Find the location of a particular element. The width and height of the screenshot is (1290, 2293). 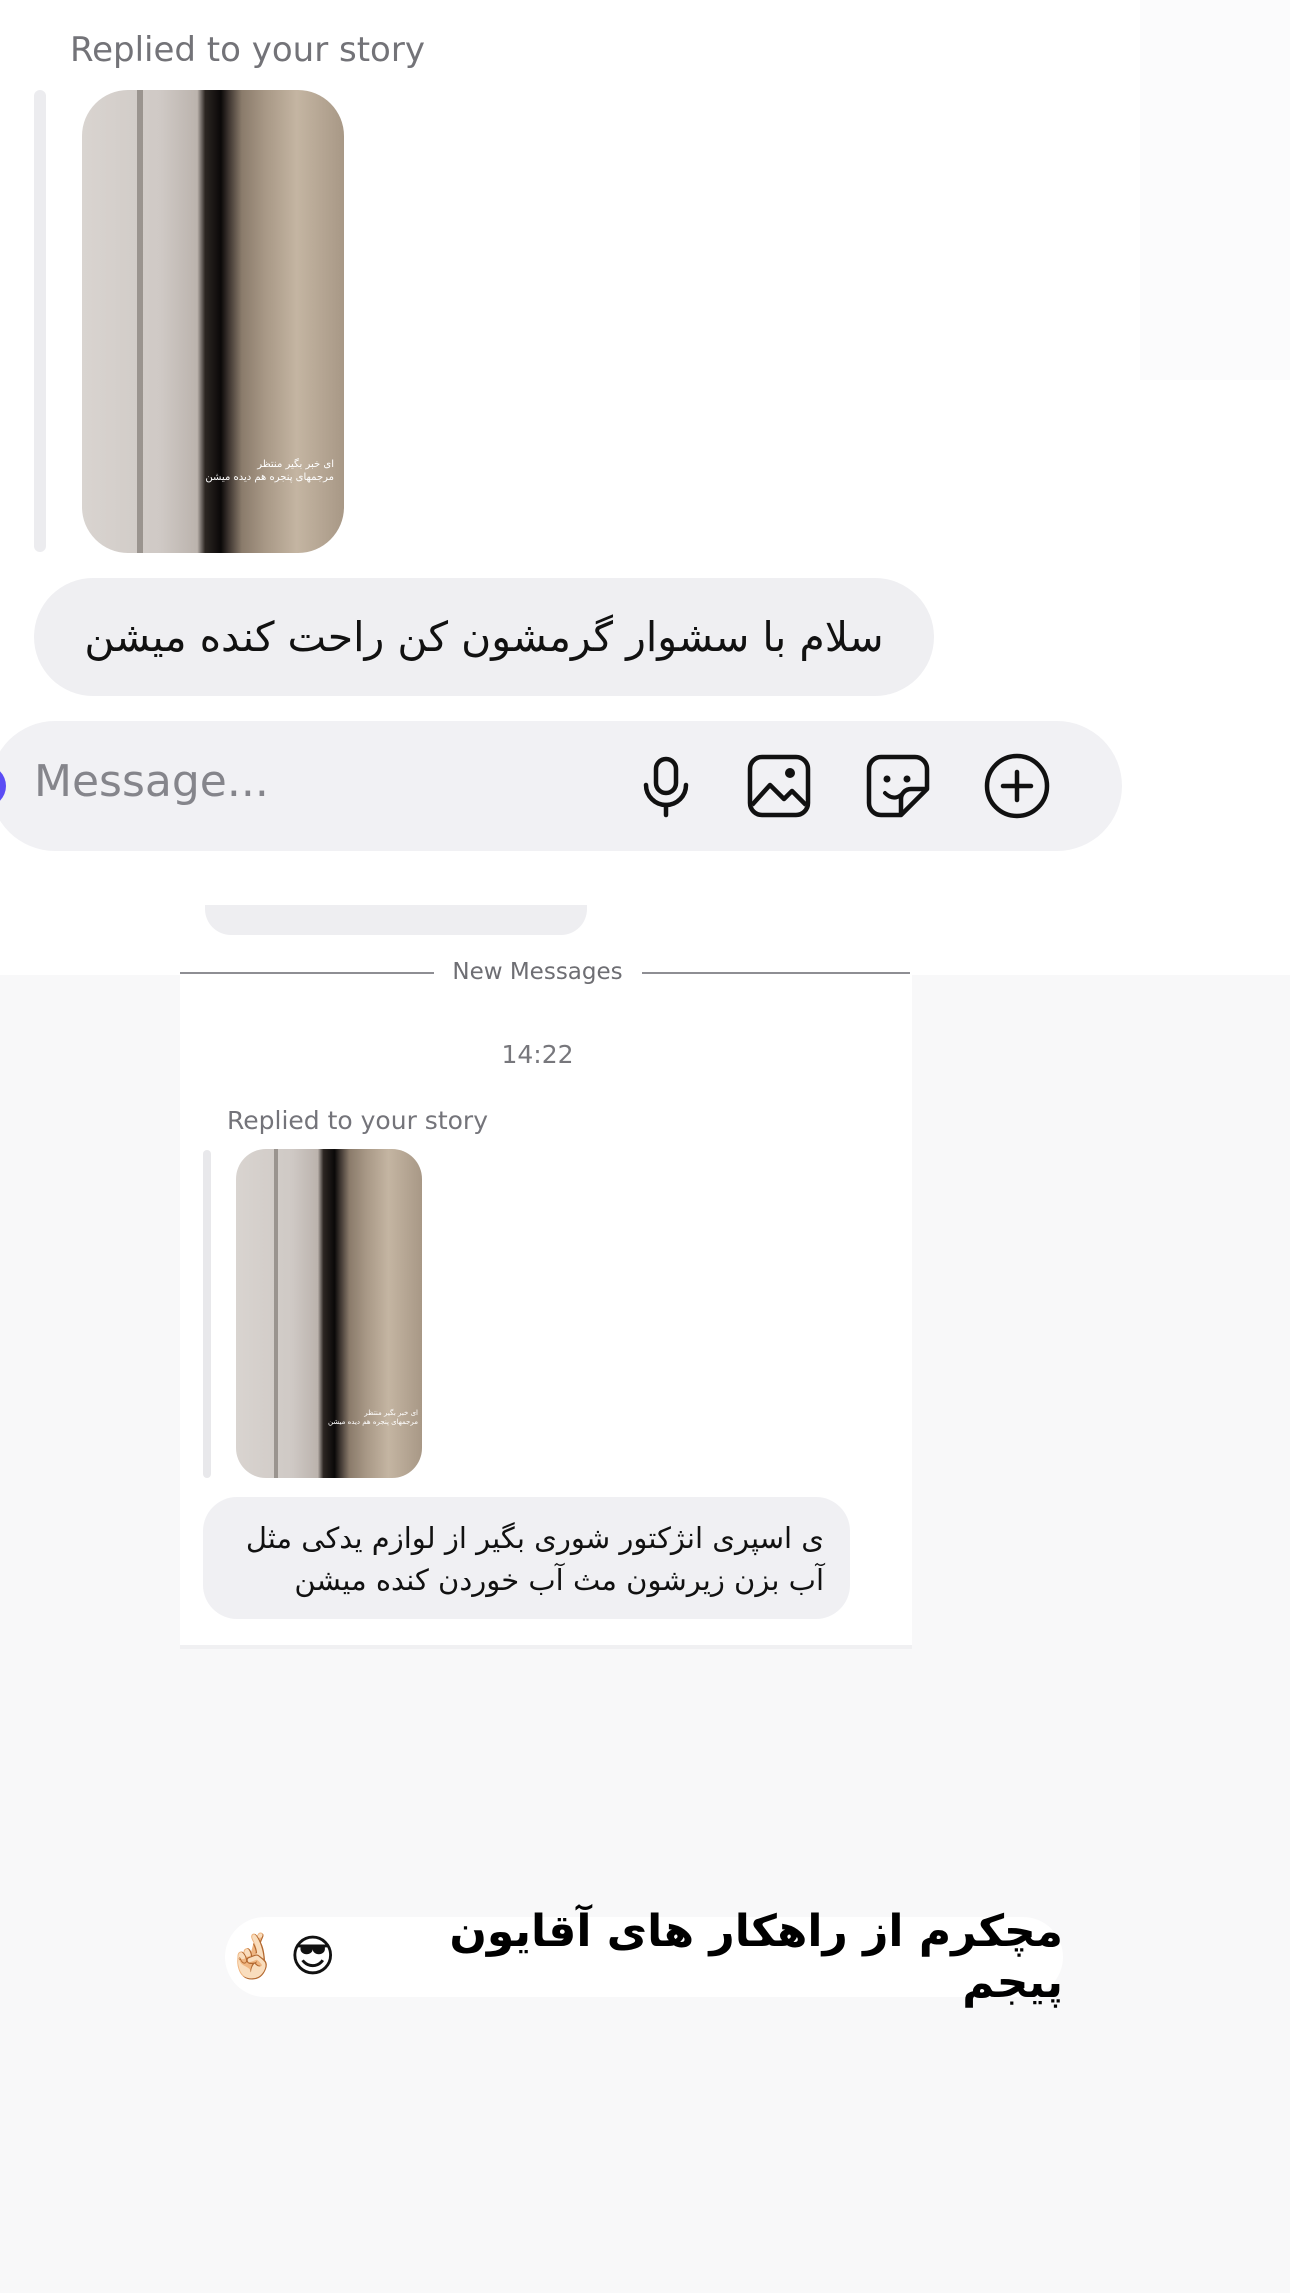

panel-fade is located at coordinates (1215, 190).